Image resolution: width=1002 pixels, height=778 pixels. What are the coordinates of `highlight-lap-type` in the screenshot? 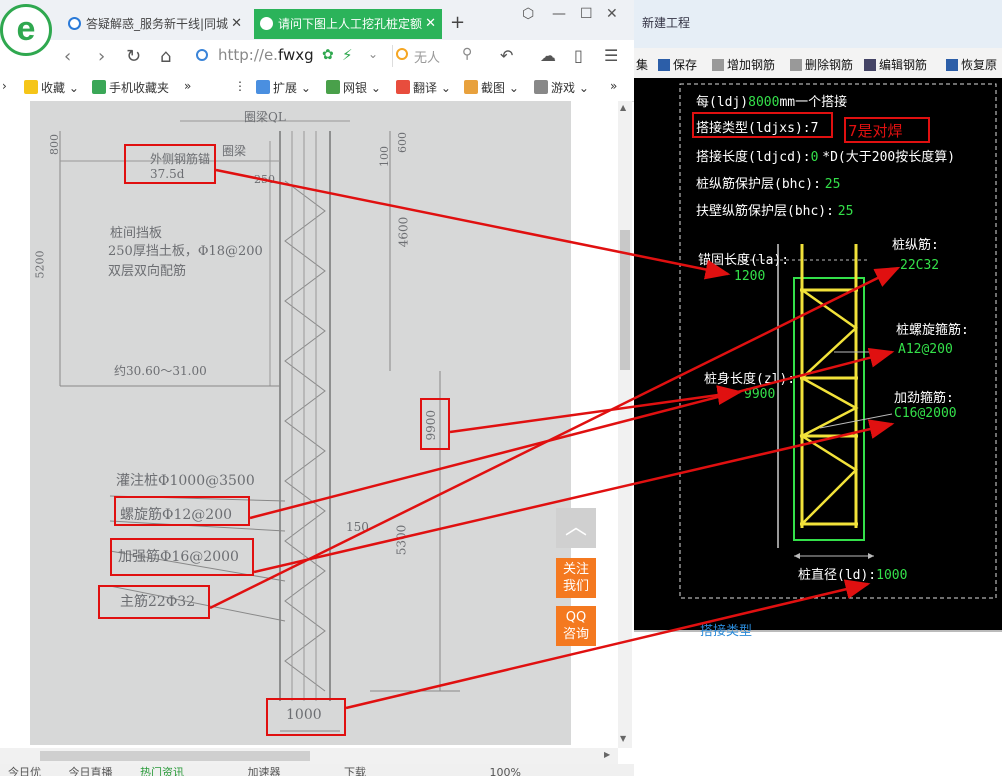 It's located at (762, 125).